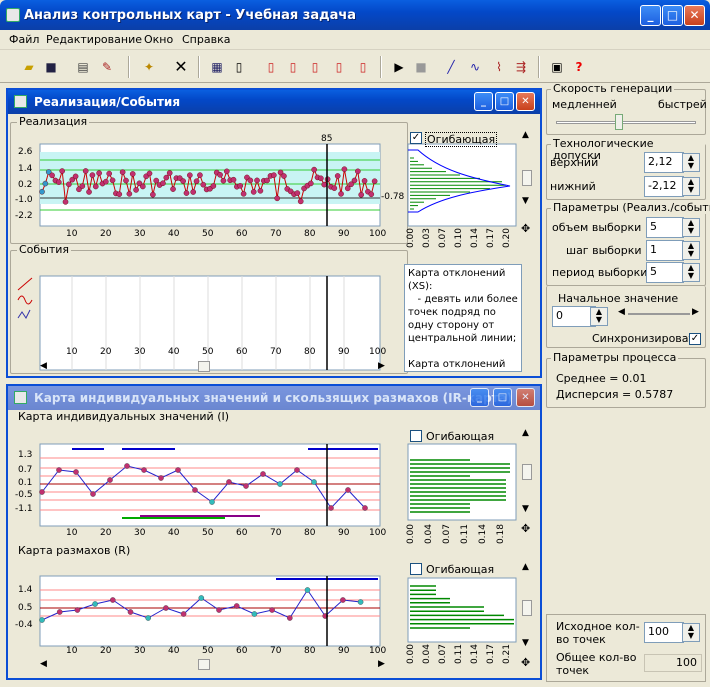 The height and width of the screenshot is (687, 710). Describe the element at coordinates (691, 186) in the screenshot. I see `lower-spin-icon: ▲ ▼` at that location.